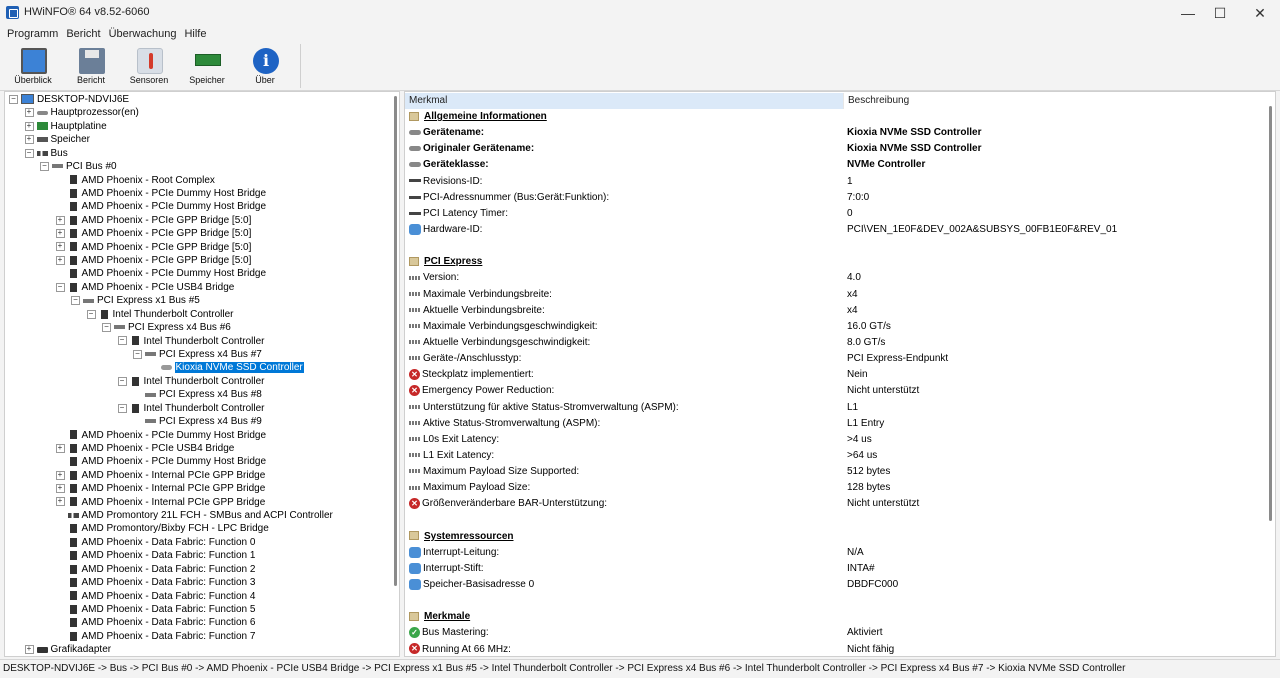 The image size is (1280, 678). What do you see at coordinates (33, 66) in the screenshot?
I see `overview-button: Überblick` at bounding box center [33, 66].